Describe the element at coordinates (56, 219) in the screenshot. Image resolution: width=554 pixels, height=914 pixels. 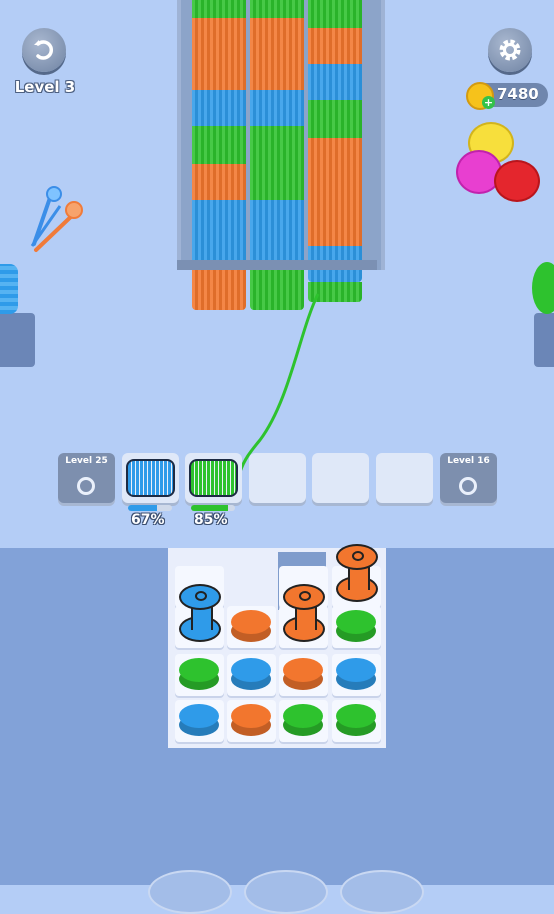
I see `safety-pin-icon` at that location.